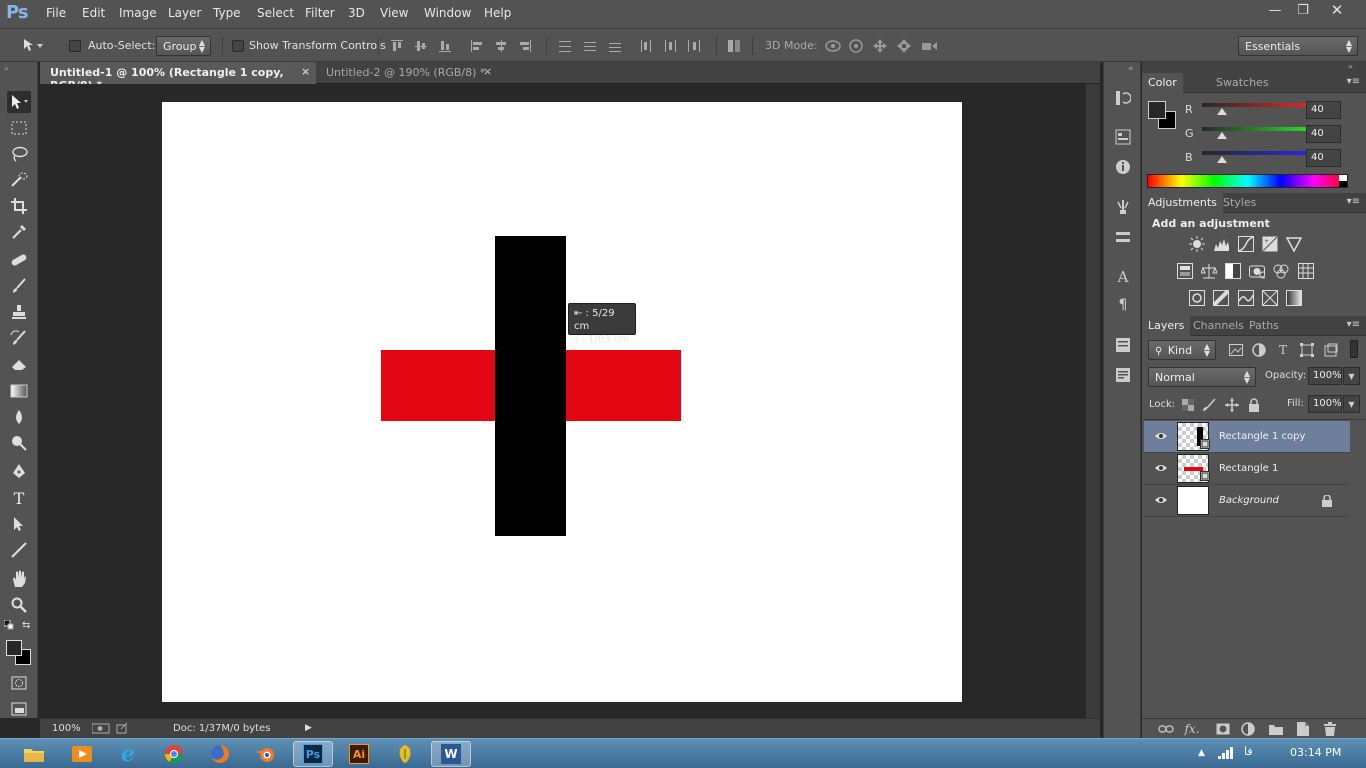  What do you see at coordinates (19, 154) in the screenshot?
I see `lasso-tool-icon` at bounding box center [19, 154].